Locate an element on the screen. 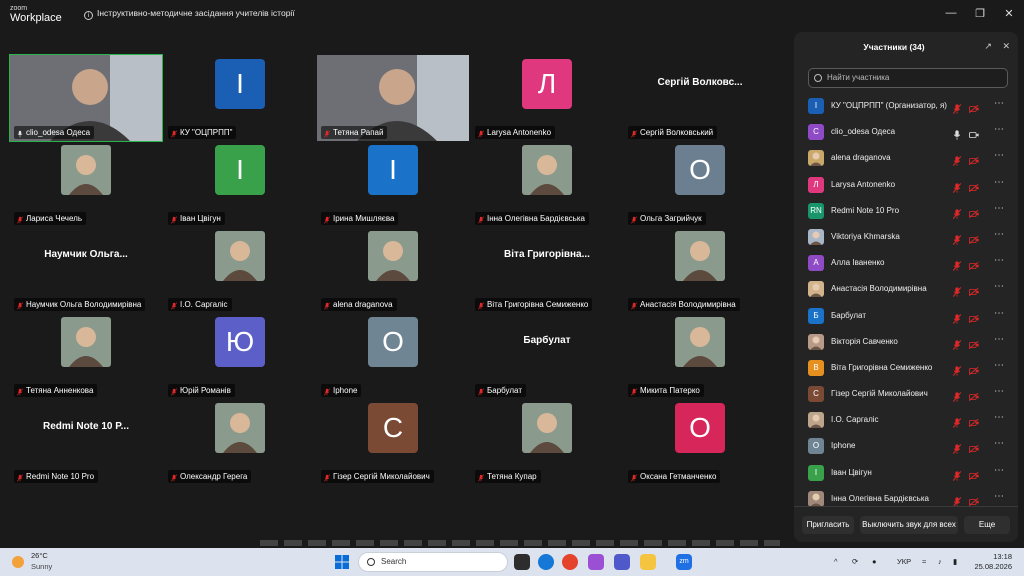 The height and width of the screenshot is (576, 1024). minimize-icon: — is located at coordinates (951, 13).